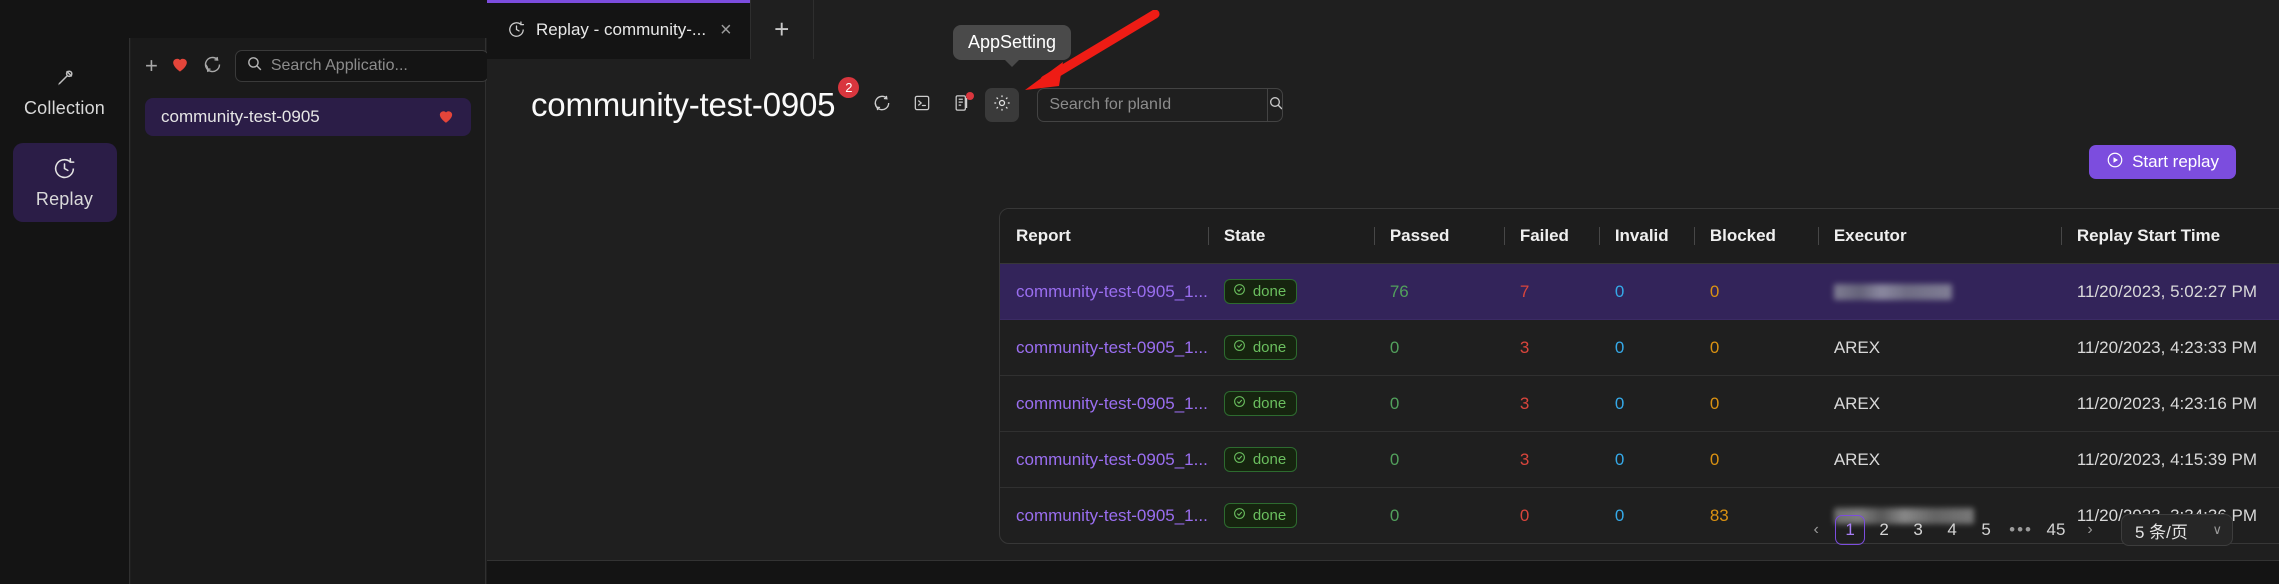 The height and width of the screenshot is (584, 2279). Describe the element at coordinates (1646, 236) in the screenshot. I see `column-header-invalid: Invalid` at that location.